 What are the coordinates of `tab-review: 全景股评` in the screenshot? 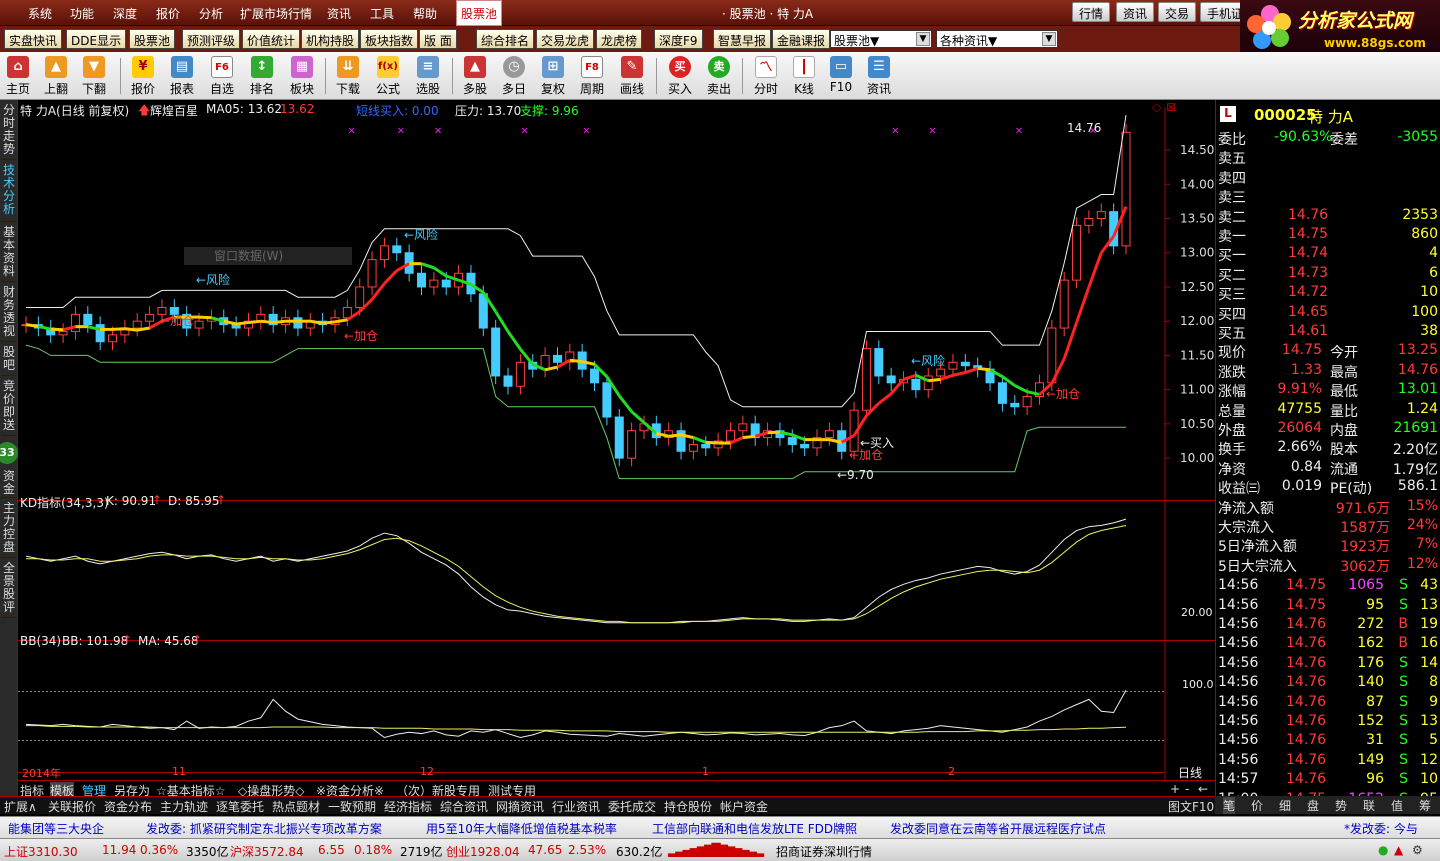 It's located at (9, 590).